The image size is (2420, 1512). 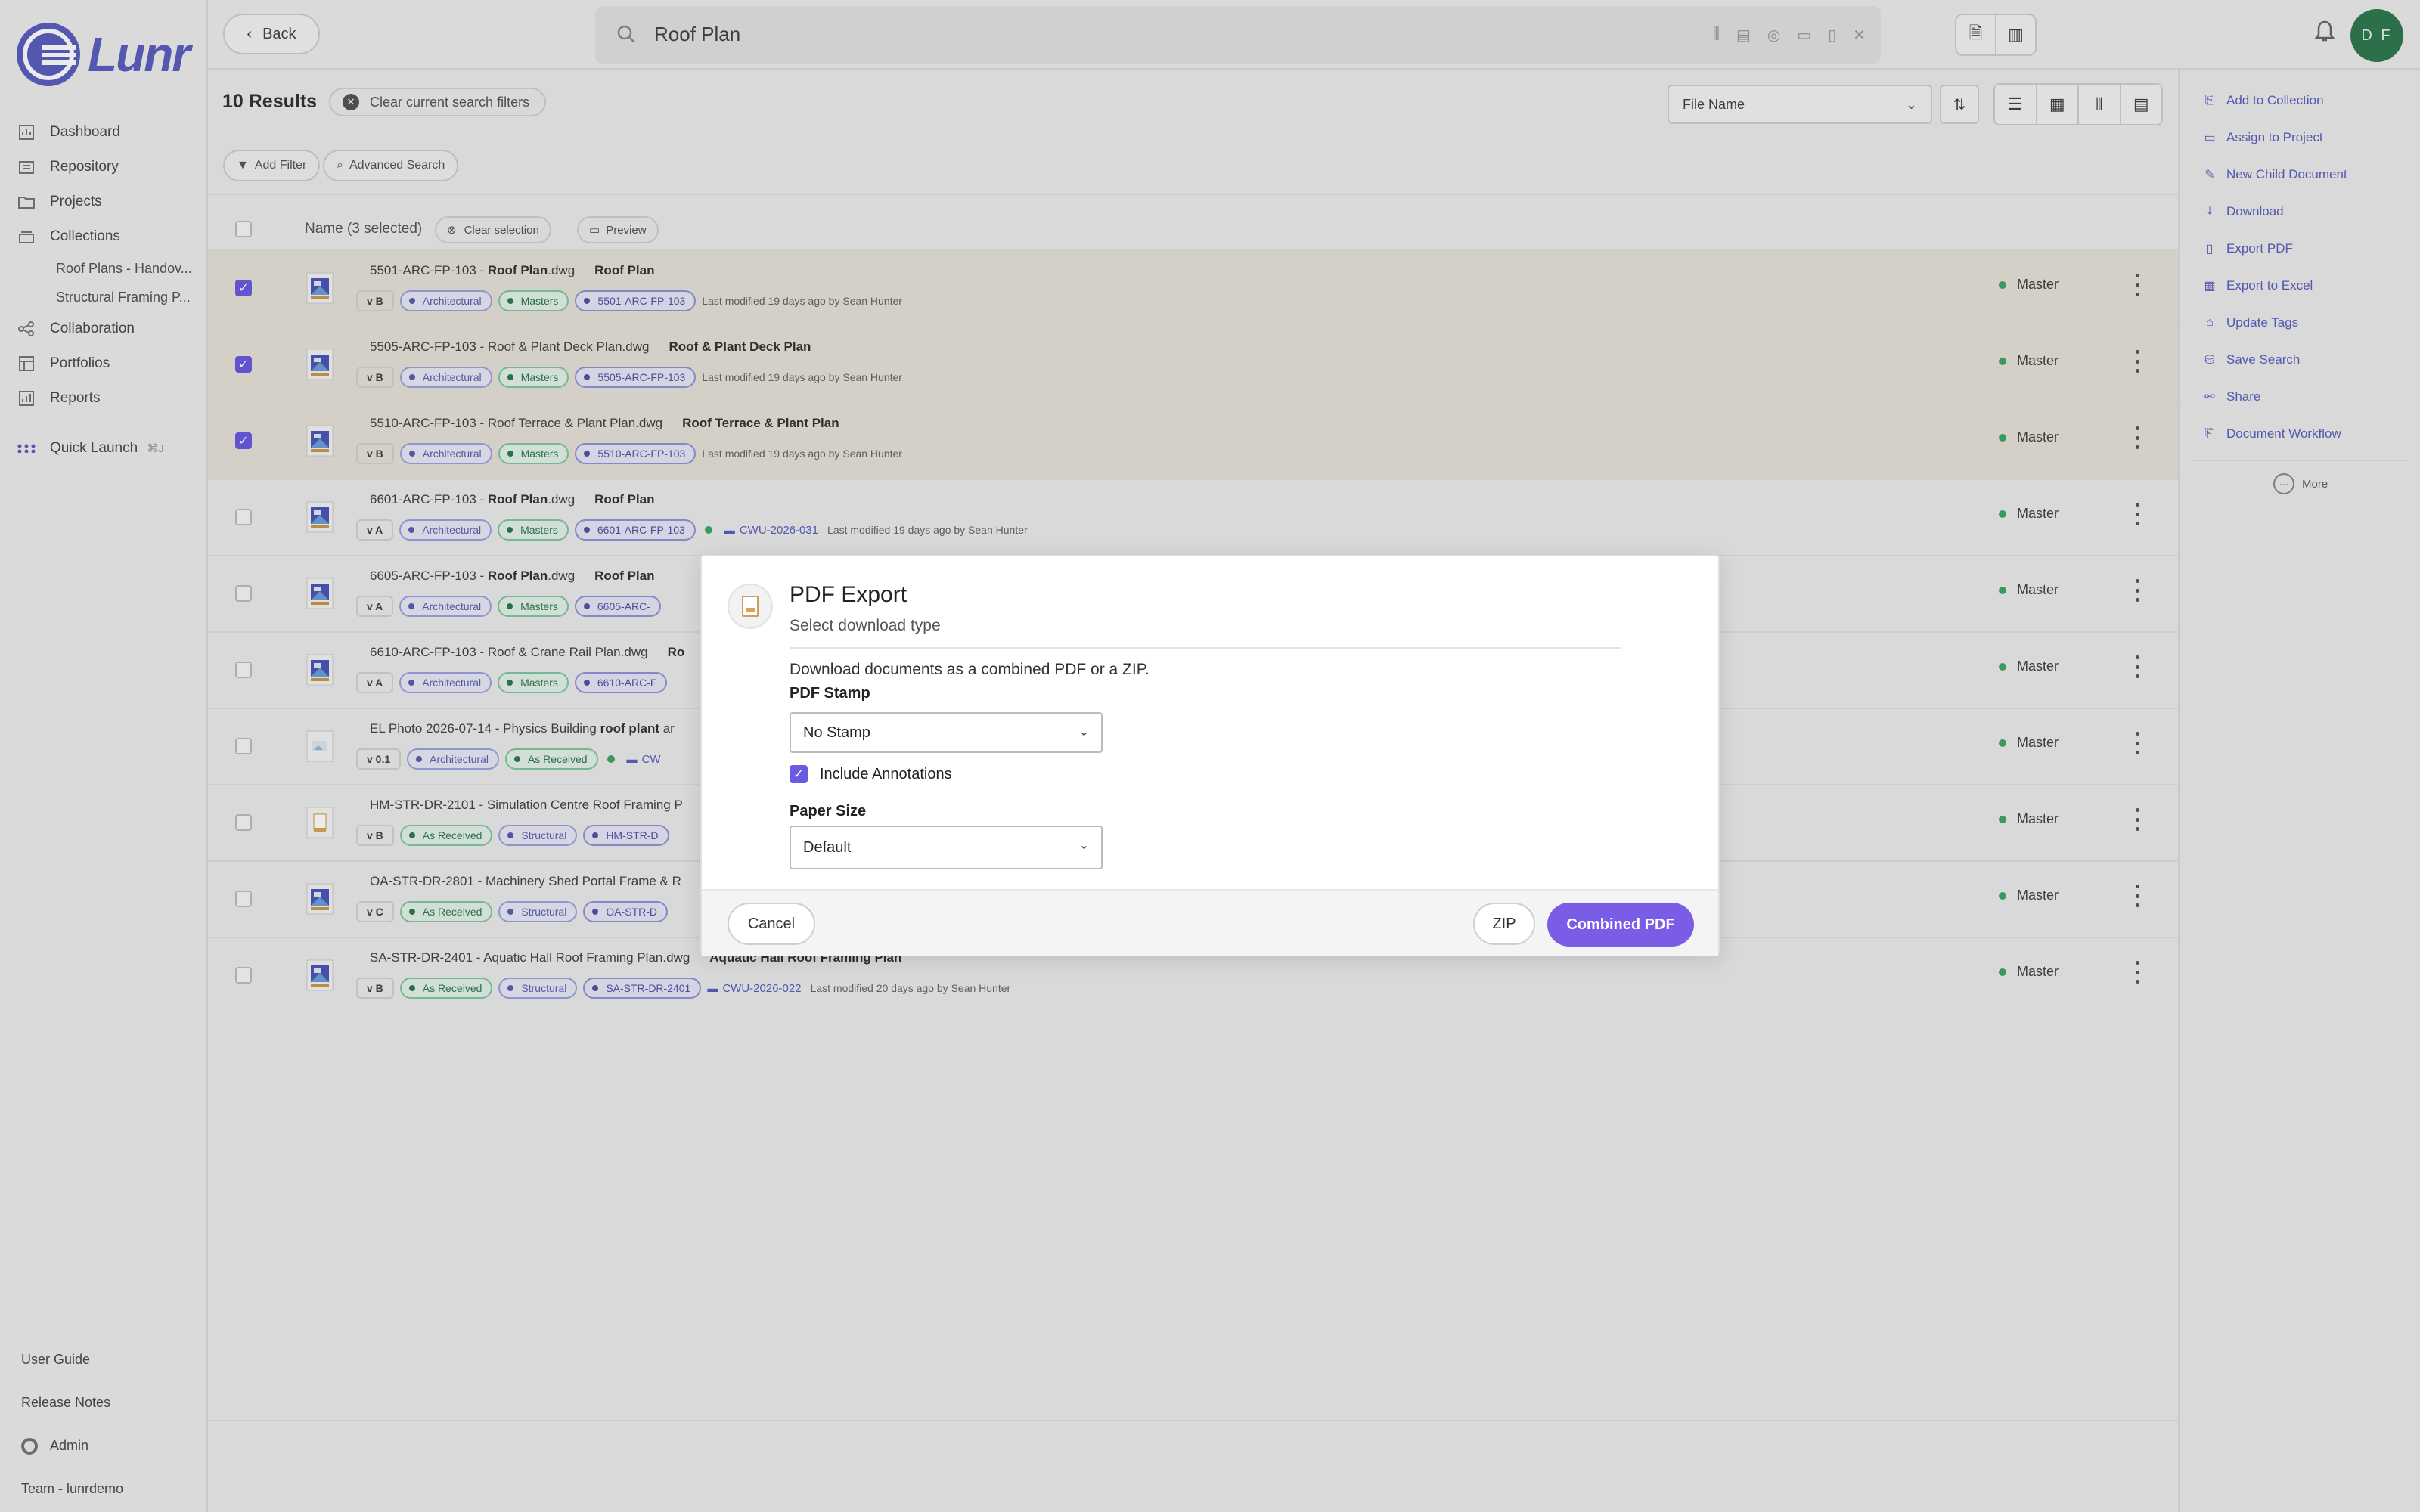 What do you see at coordinates (493, 229) in the screenshot?
I see `clear-selection-button: ⊗ Clear selection` at bounding box center [493, 229].